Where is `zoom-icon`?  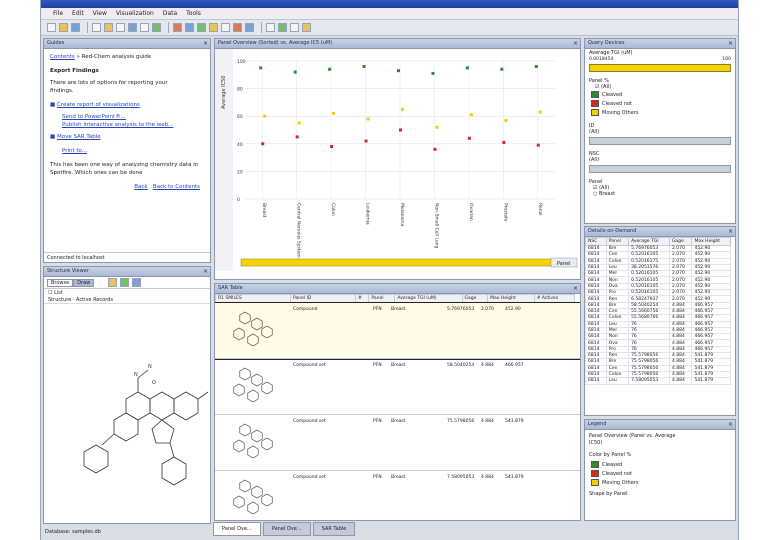 zoom-icon is located at coordinates (270, 27).